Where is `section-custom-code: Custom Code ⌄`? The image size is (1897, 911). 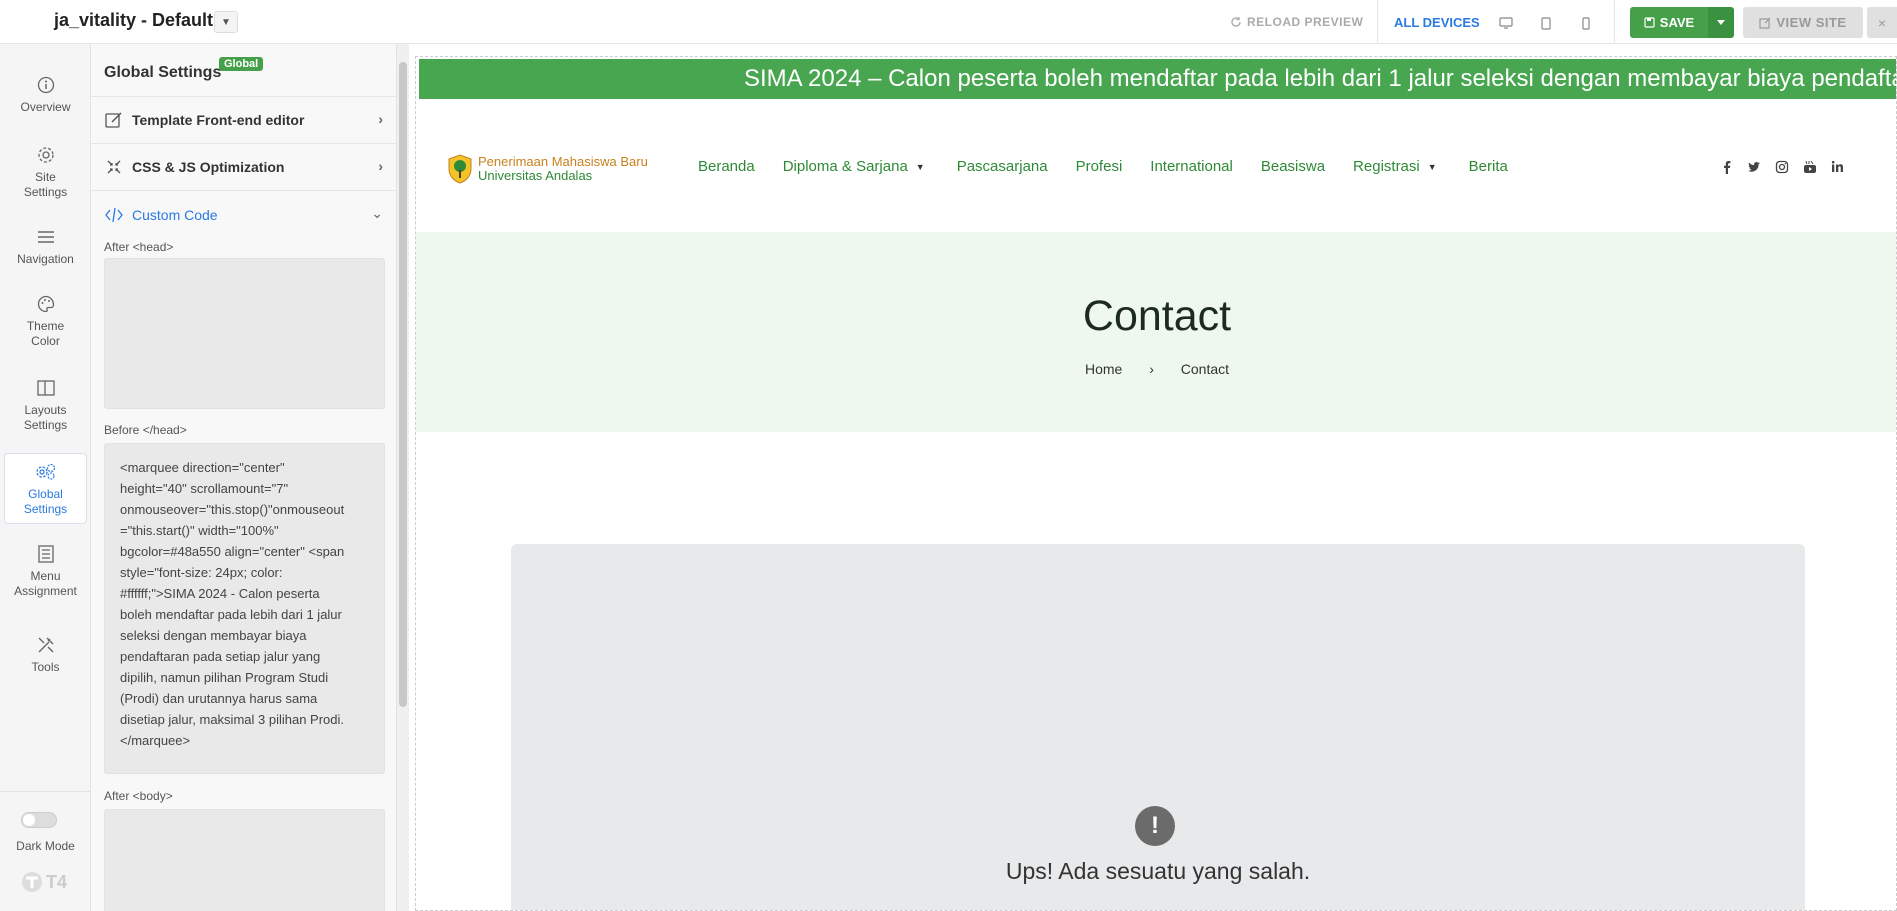 section-custom-code: Custom Code ⌄ is located at coordinates (243, 214).